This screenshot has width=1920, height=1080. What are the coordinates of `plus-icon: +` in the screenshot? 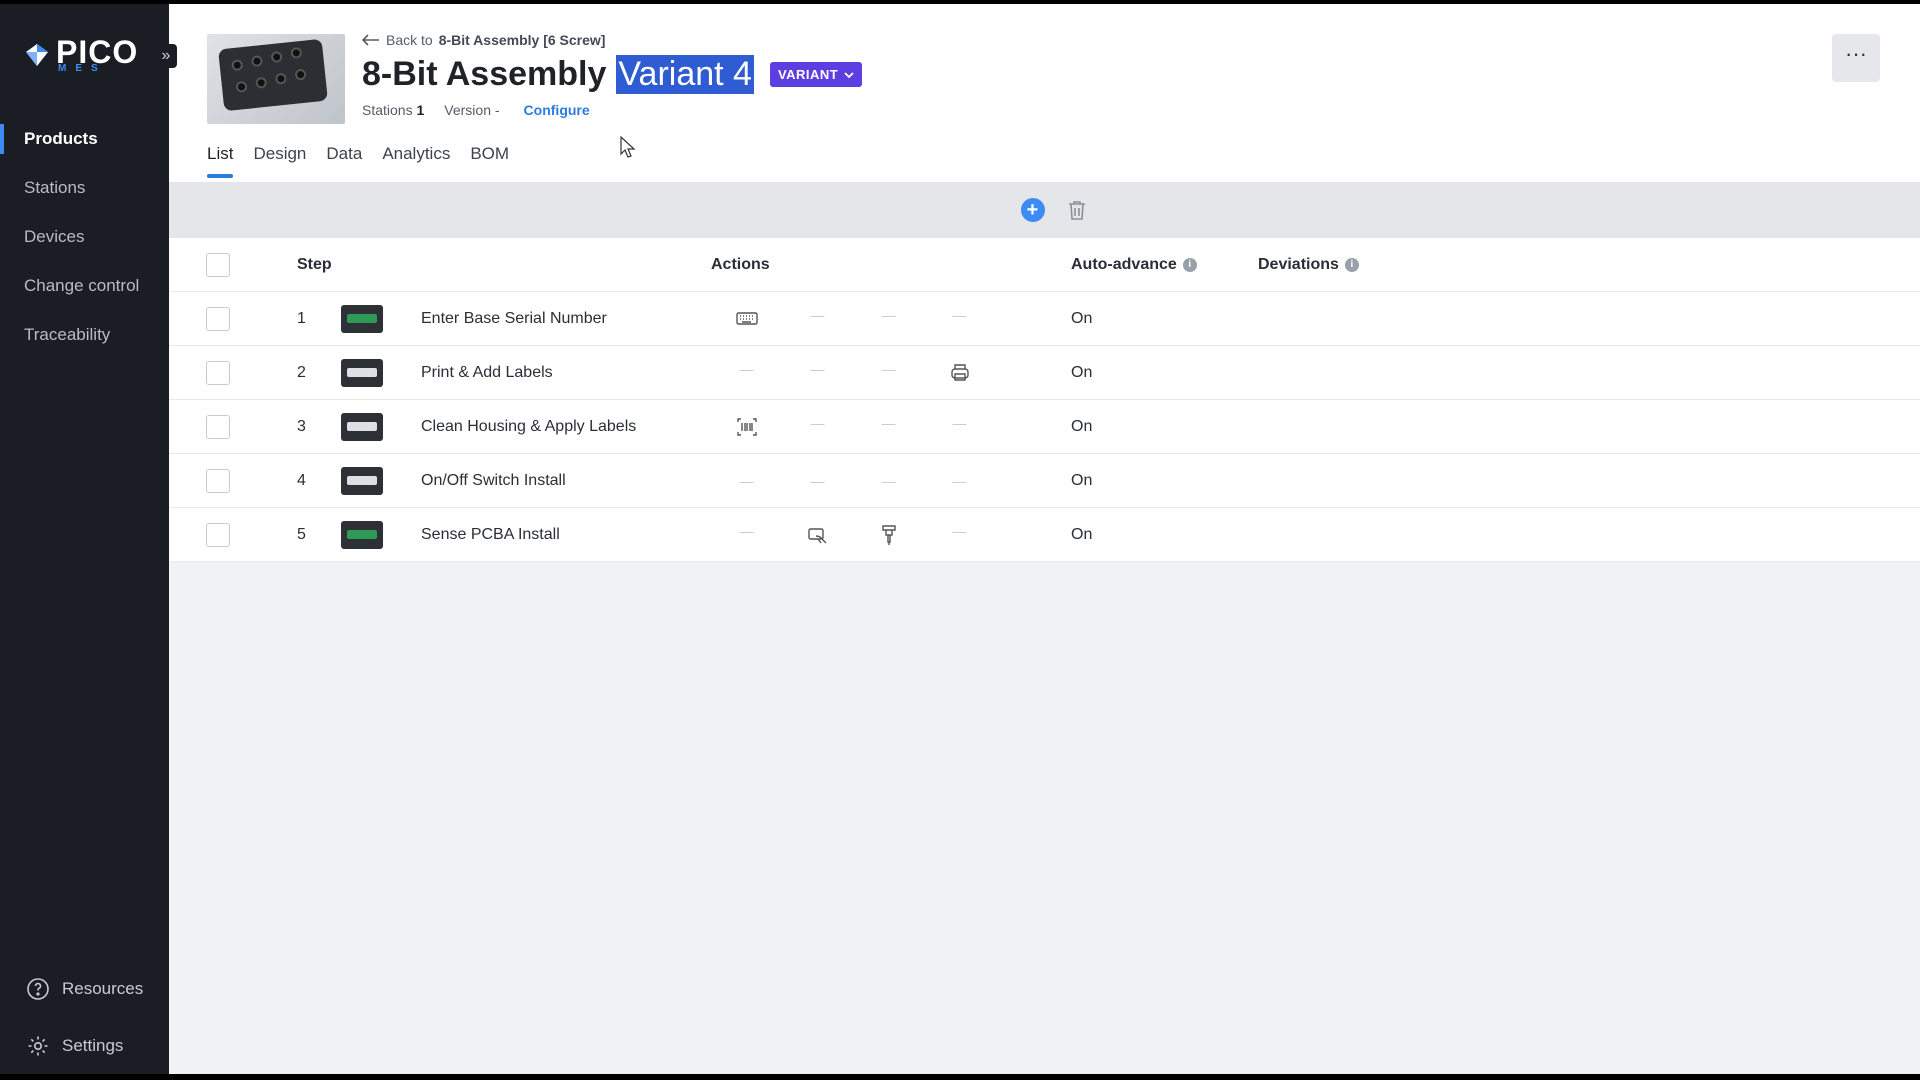 It's located at (1032, 210).